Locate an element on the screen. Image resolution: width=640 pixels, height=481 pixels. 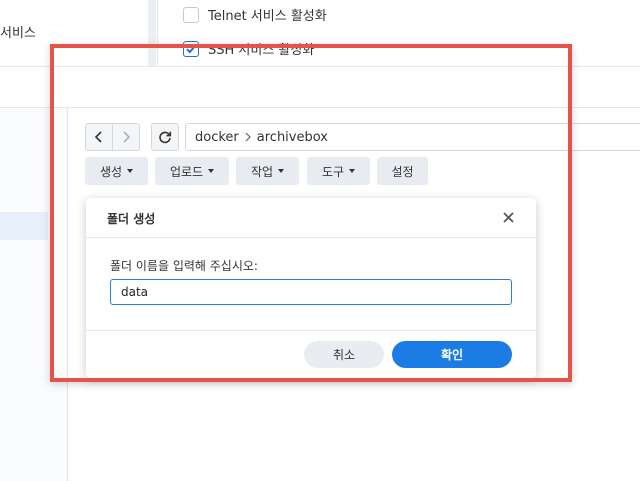
ssh-option: SSH 서비스 활성화 is located at coordinates (248, 48).